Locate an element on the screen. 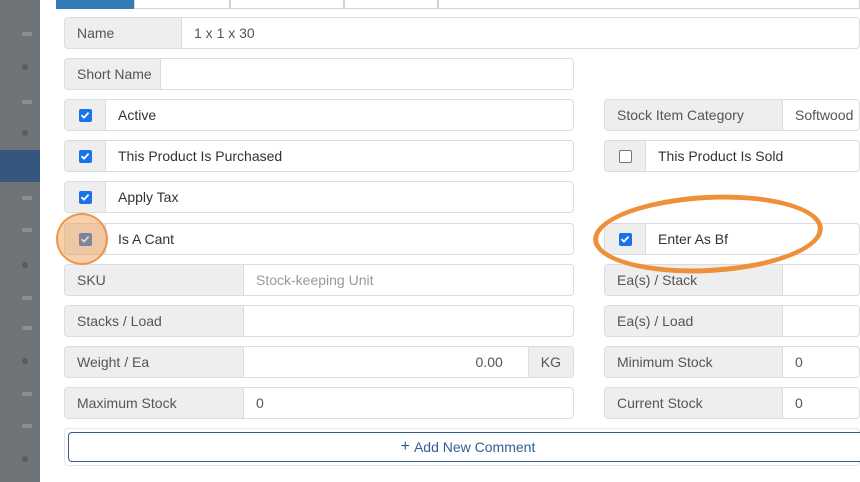  add-comment-button: + Add New Comment is located at coordinates (464, 447).